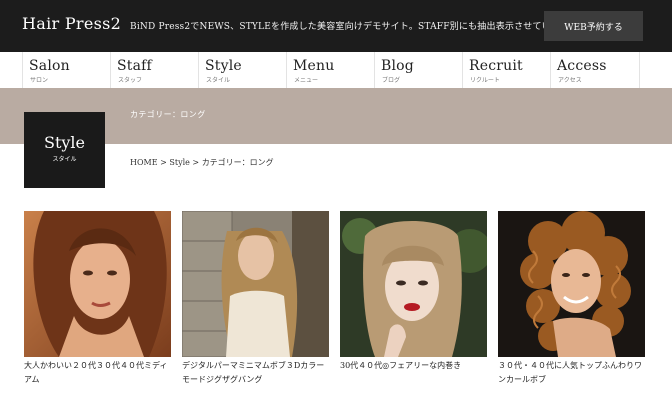  I want to click on nav-item-staff: Staff スタッフ, so click(154, 70).